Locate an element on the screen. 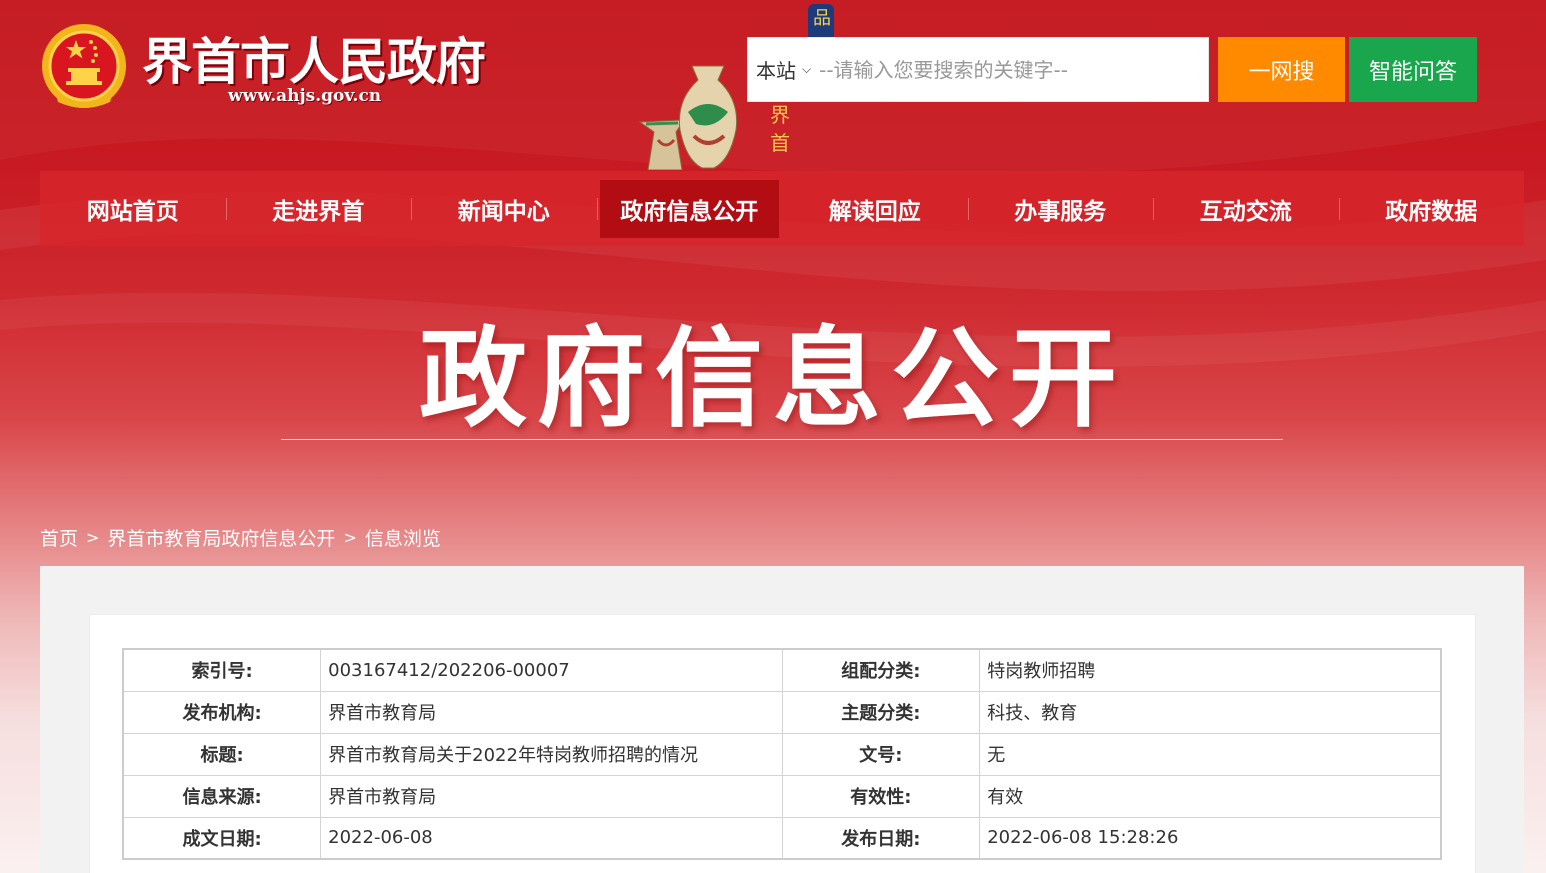  nav-item-interaction: 互动交流 is located at coordinates (1248, 209).